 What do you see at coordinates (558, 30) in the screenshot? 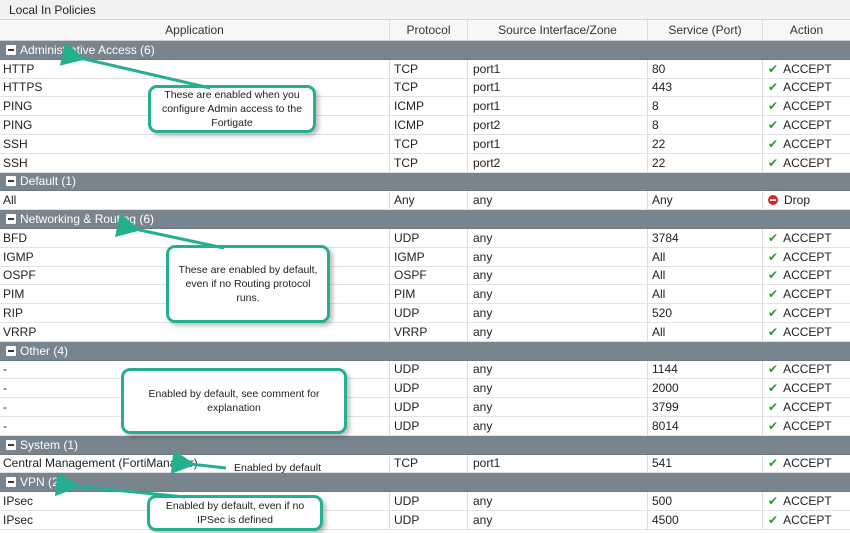
I see `column-header-source: Source Interface/Zone` at bounding box center [558, 30].